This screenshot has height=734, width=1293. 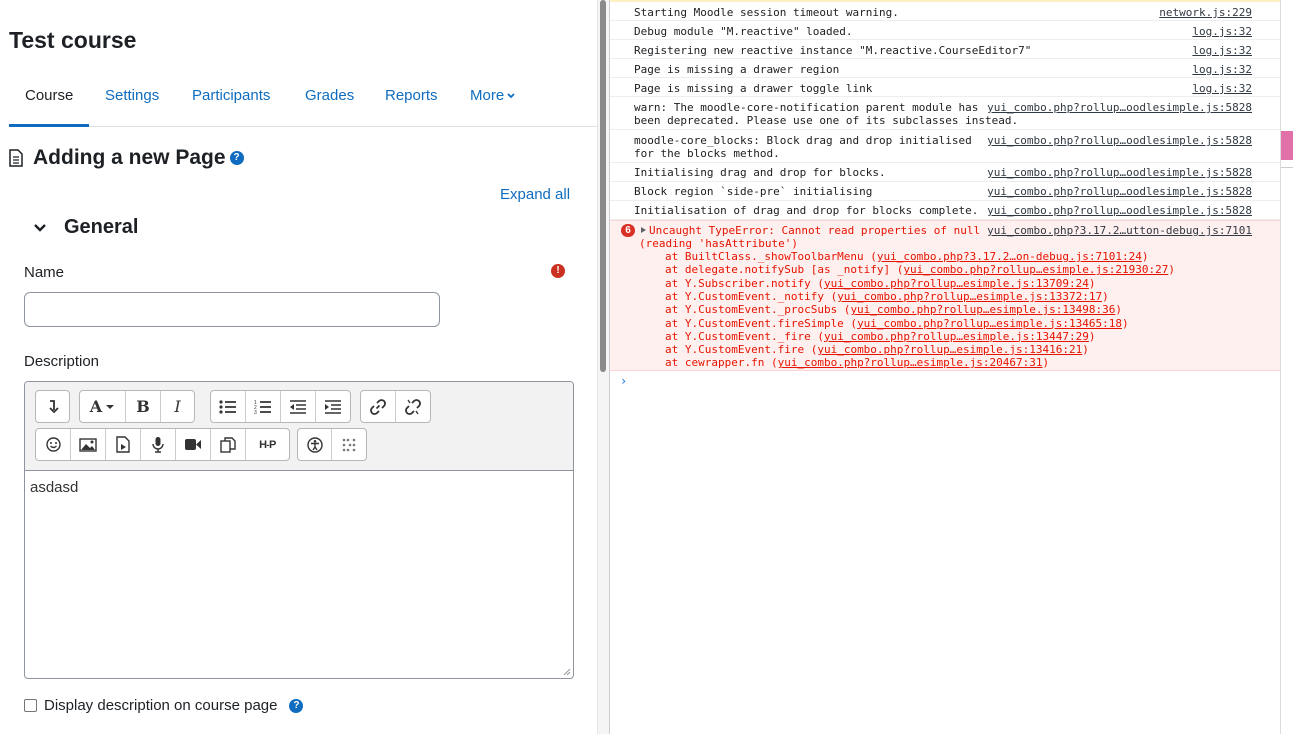 What do you see at coordinates (298, 406) in the screenshot?
I see `outdent-icon` at bounding box center [298, 406].